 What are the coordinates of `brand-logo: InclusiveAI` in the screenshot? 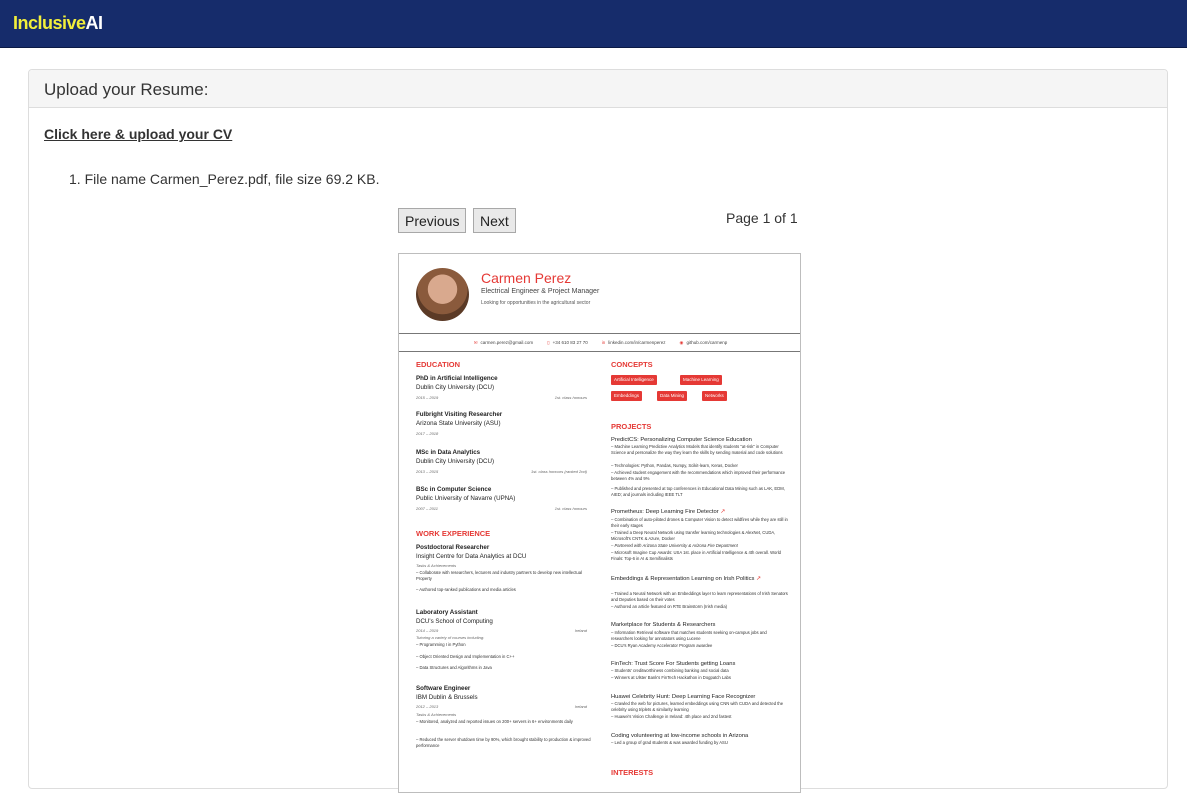 It's located at (58, 23).